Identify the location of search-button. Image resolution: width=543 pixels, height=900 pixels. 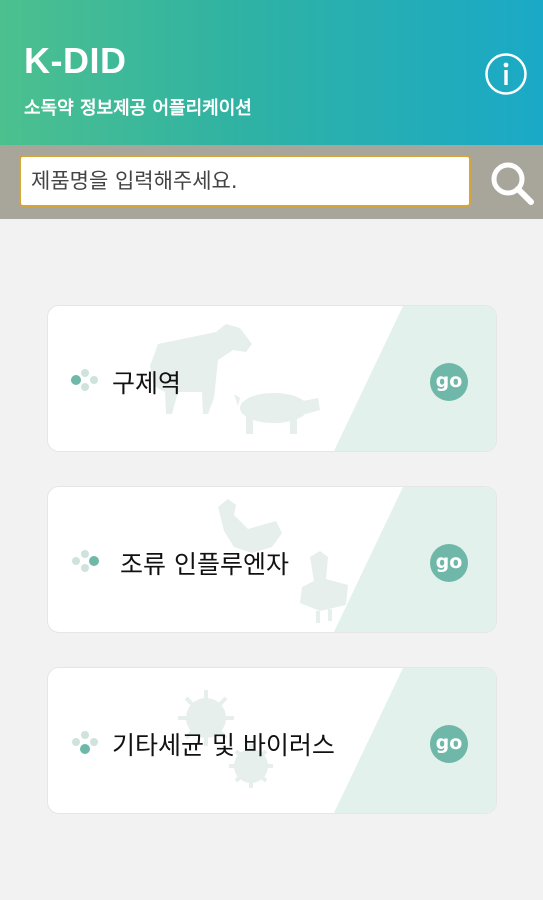
(512, 183).